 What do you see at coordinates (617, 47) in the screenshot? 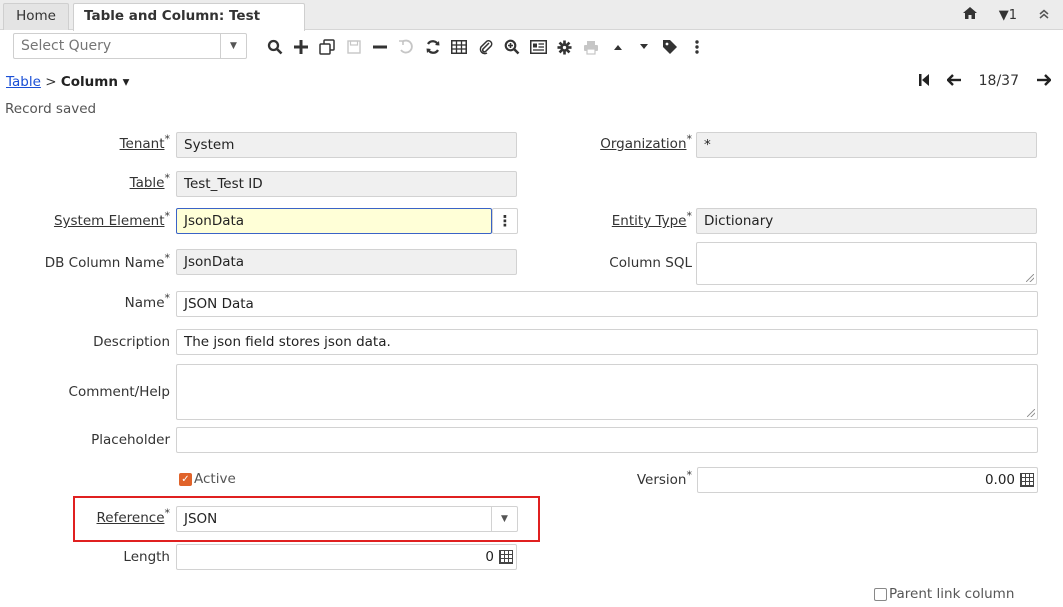
I see `parent-record-icon` at bounding box center [617, 47].